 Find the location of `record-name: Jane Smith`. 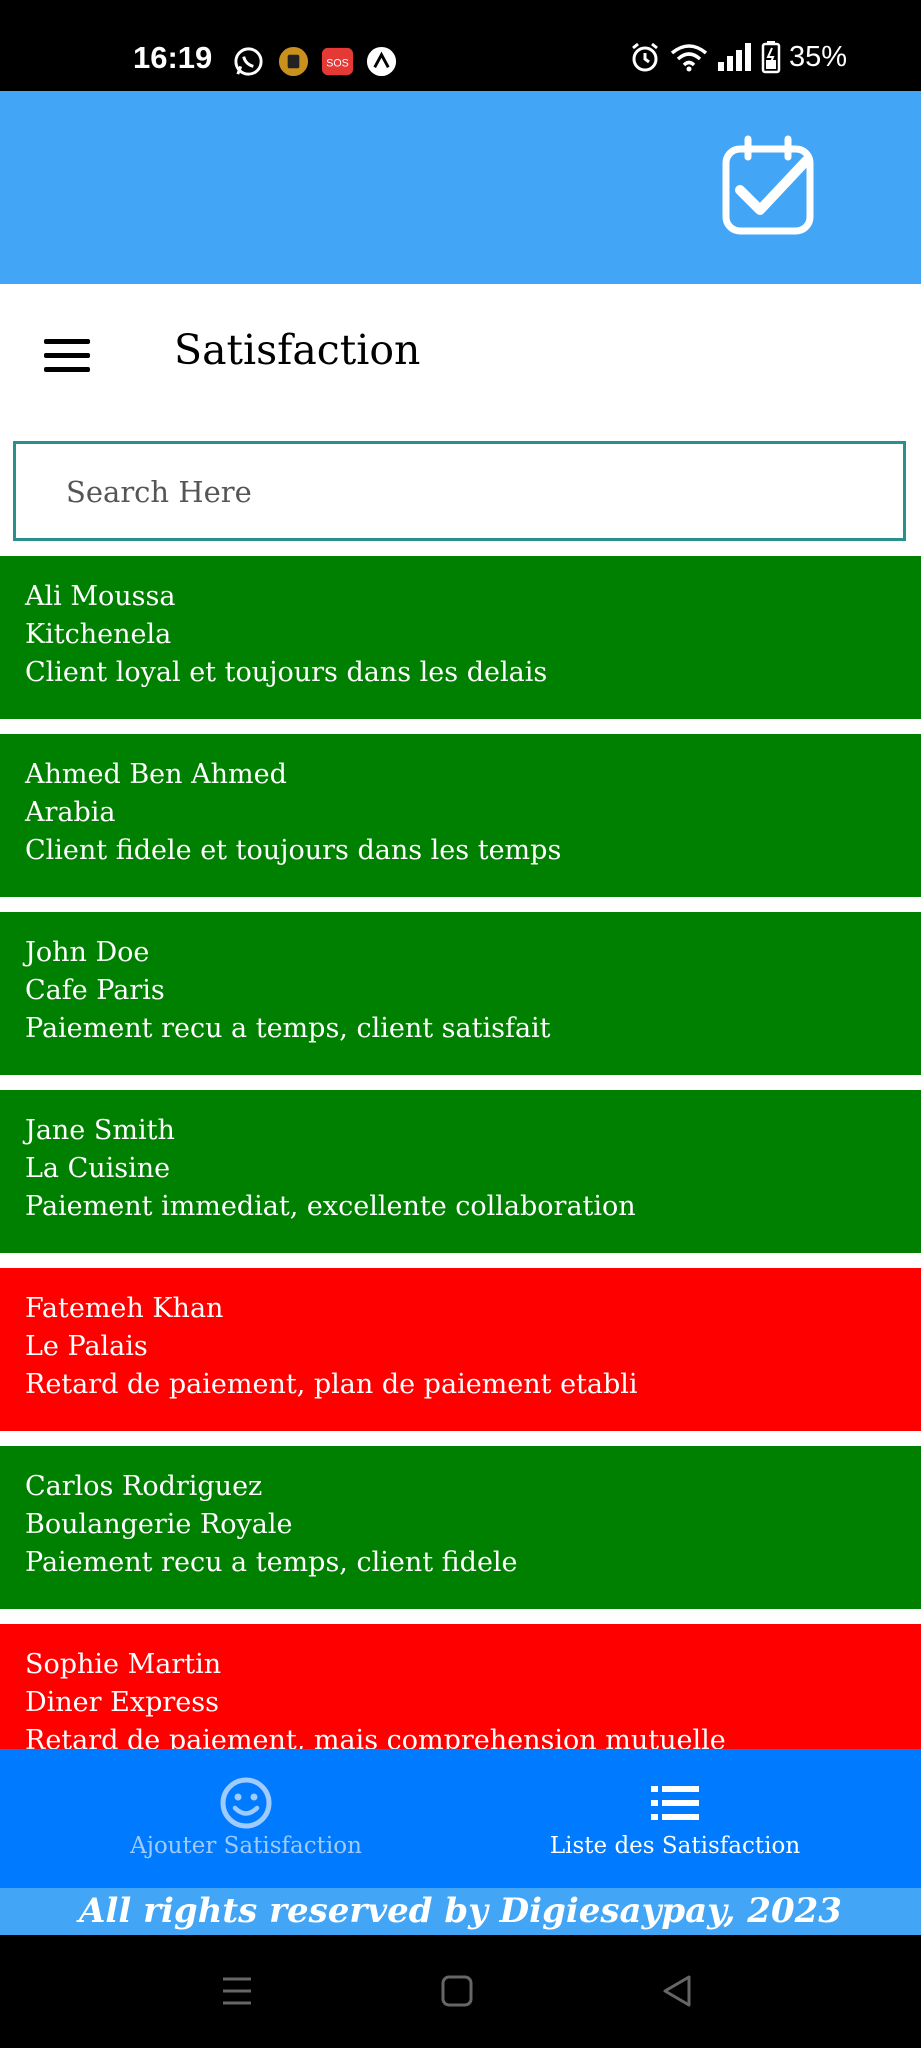

record-name: Jane Smith is located at coordinates (100, 1130).